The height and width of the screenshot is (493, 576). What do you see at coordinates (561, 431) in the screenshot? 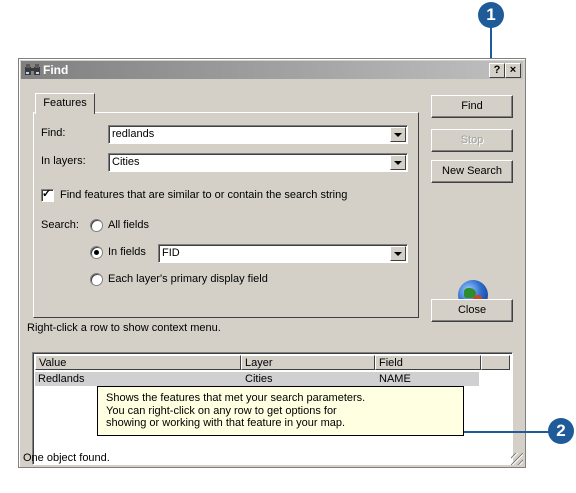
I see `callout-2: 2` at bounding box center [561, 431].